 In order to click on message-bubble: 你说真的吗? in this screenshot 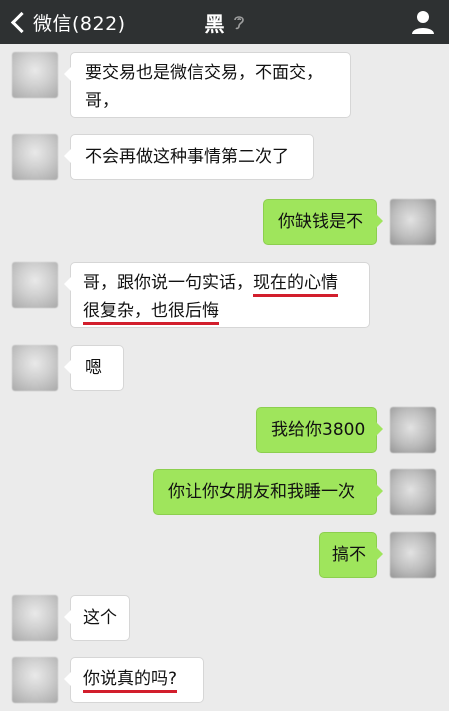, I will do `click(134, 680)`.